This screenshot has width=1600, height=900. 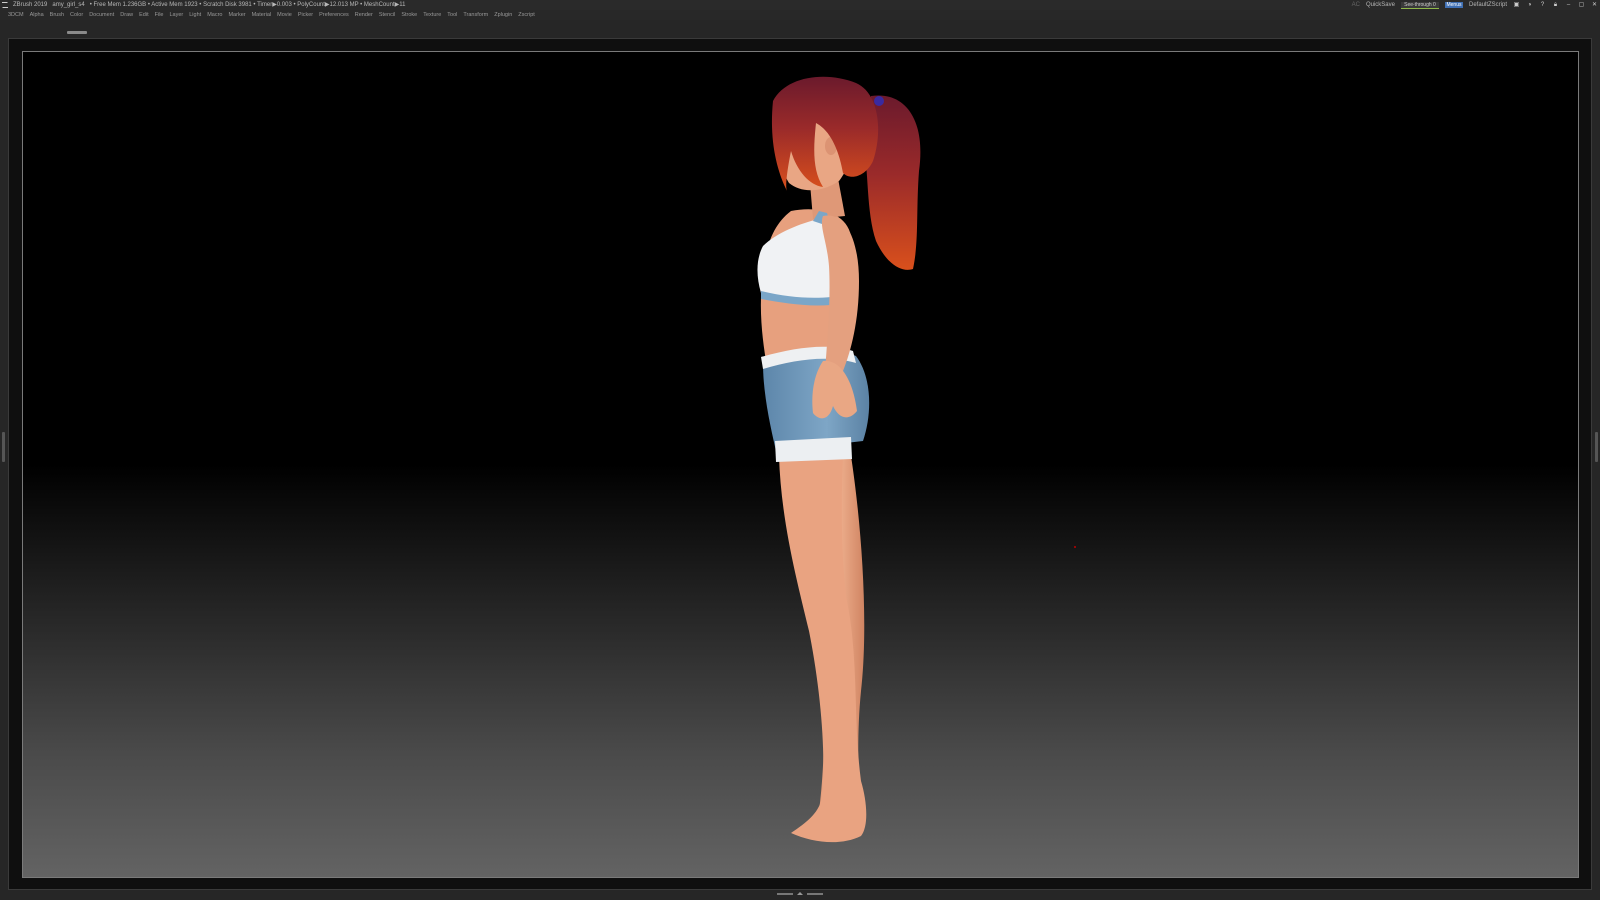 What do you see at coordinates (785, 894) in the screenshot?
I see `grip-line-left` at bounding box center [785, 894].